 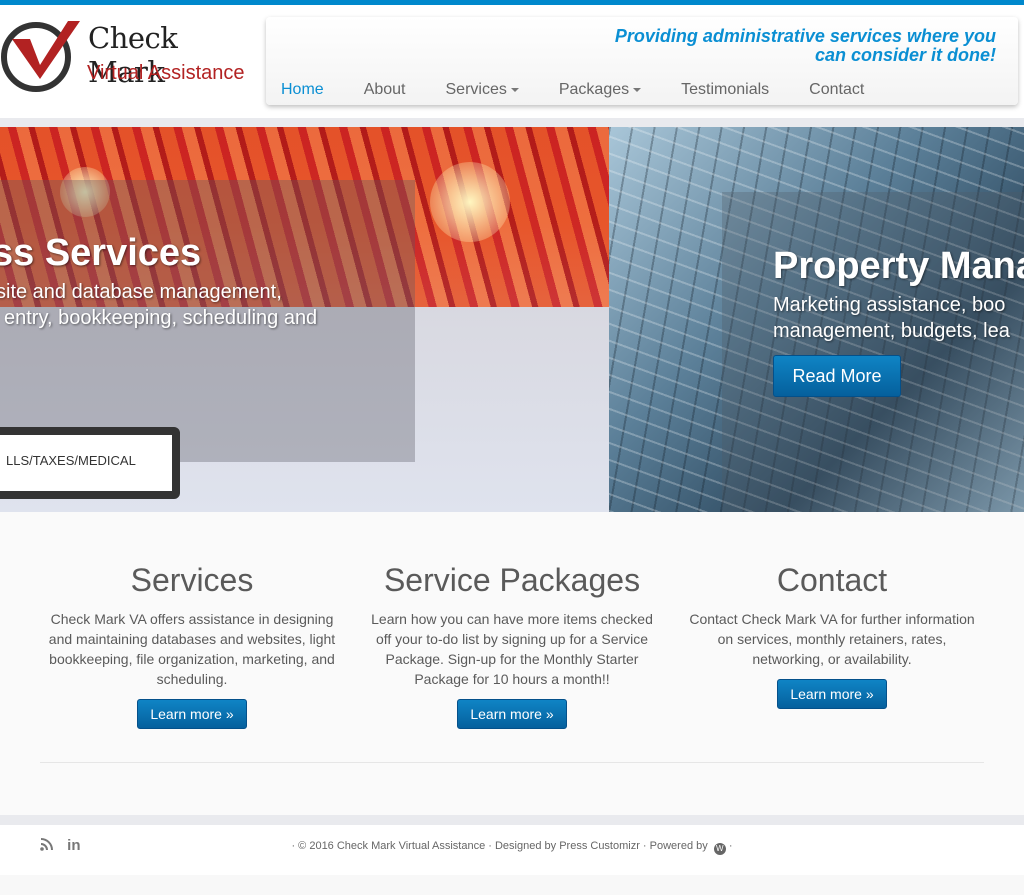 I want to click on slide-text-1: site and database management,, so click(x=141, y=292).